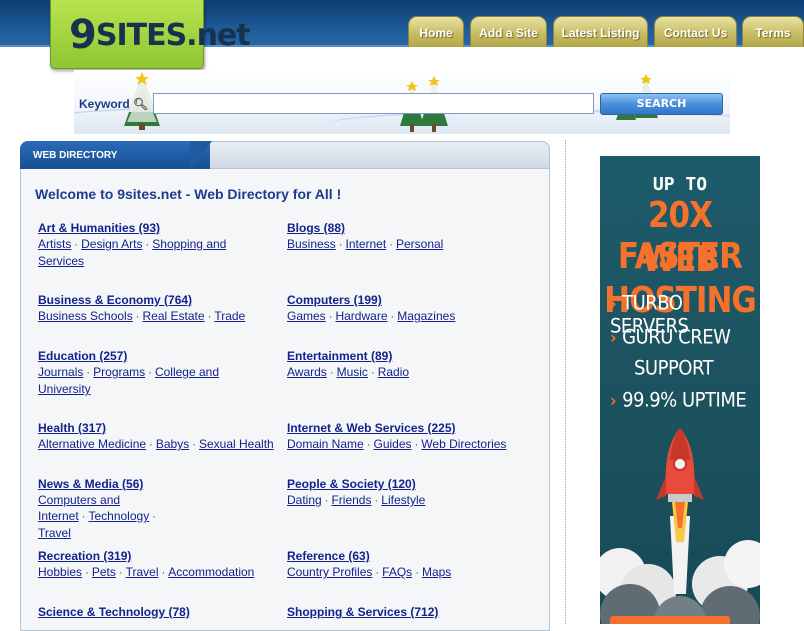  I want to click on search-input, so click(373, 103).